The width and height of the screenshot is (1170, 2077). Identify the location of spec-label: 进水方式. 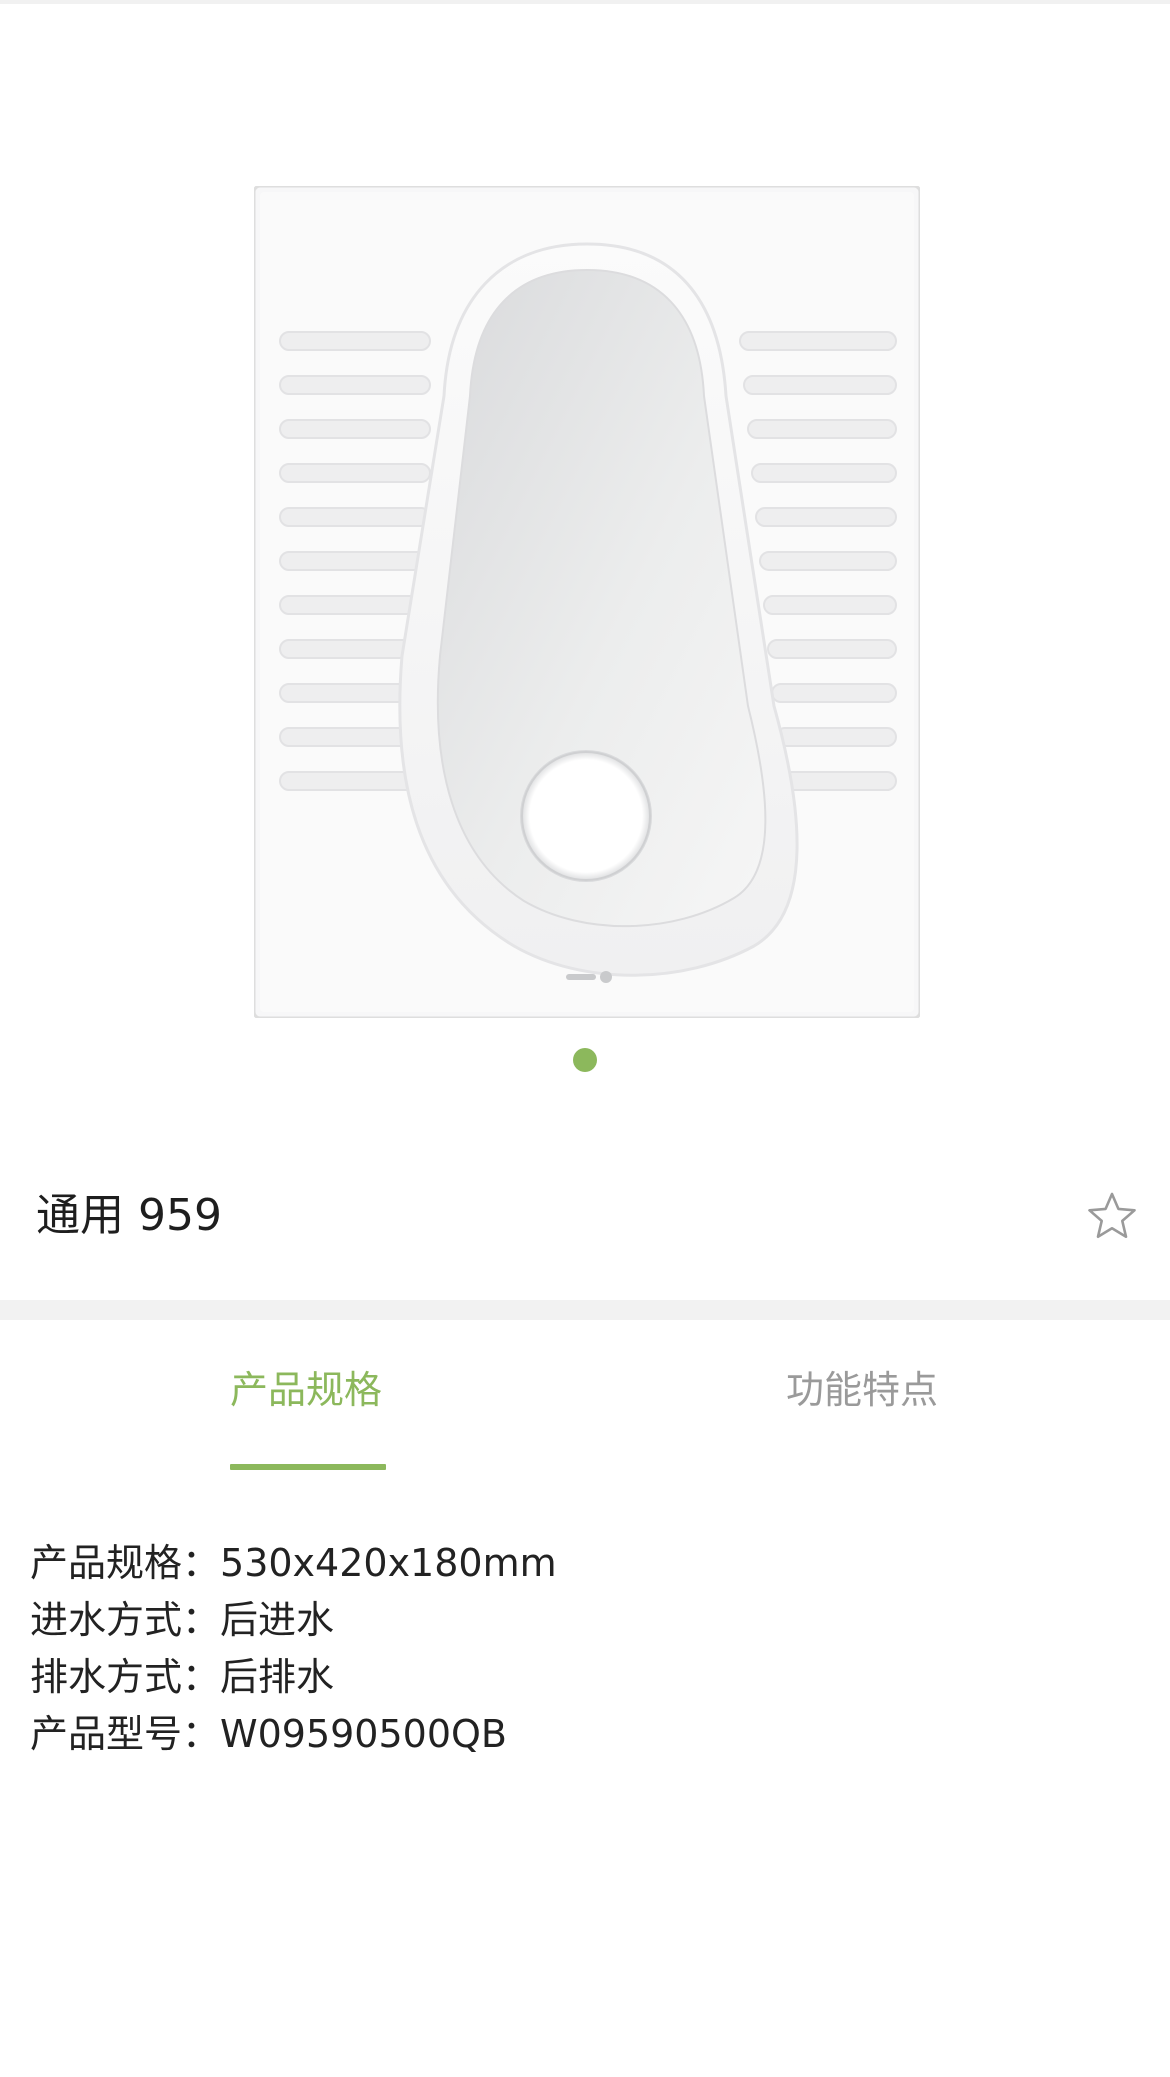
(106, 1620).